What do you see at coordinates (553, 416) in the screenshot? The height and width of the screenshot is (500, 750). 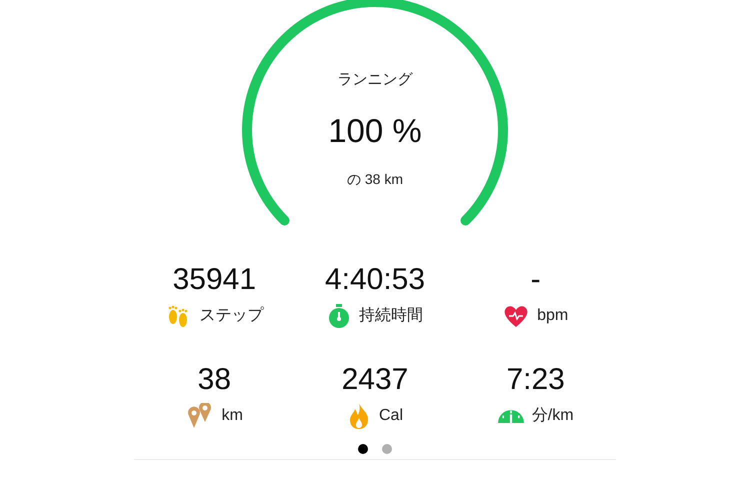 I see `stat-unit: 分/km` at bounding box center [553, 416].